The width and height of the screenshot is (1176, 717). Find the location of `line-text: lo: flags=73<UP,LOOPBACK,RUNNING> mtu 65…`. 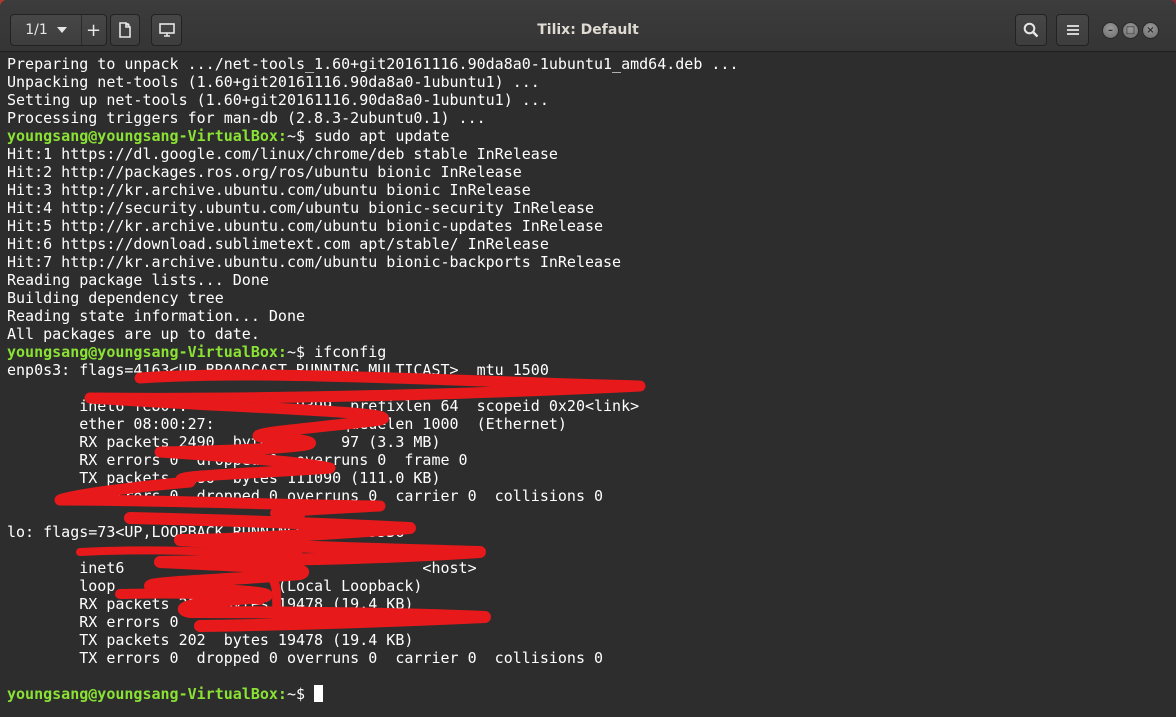

line-text: lo: flags=73<UP,LOOPBACK,RUNNING> mtu 65… is located at coordinates (206, 532).